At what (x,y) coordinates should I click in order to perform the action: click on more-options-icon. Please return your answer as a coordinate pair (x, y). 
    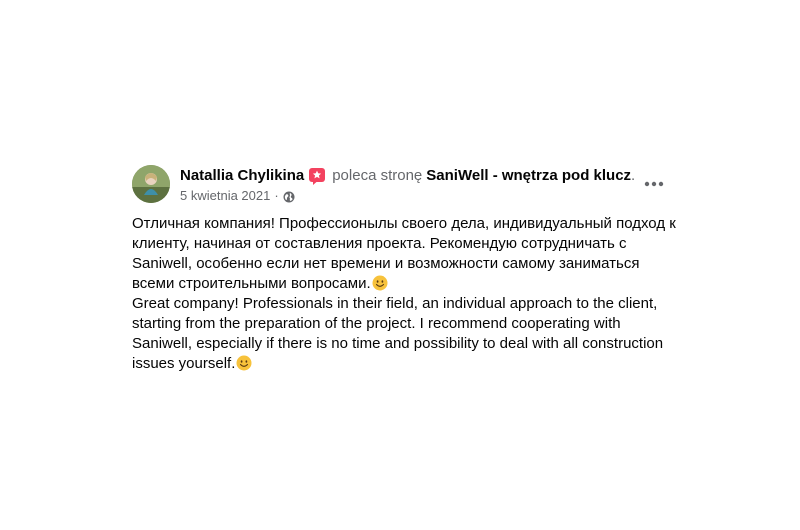
    Looking at the image, I should click on (654, 183).